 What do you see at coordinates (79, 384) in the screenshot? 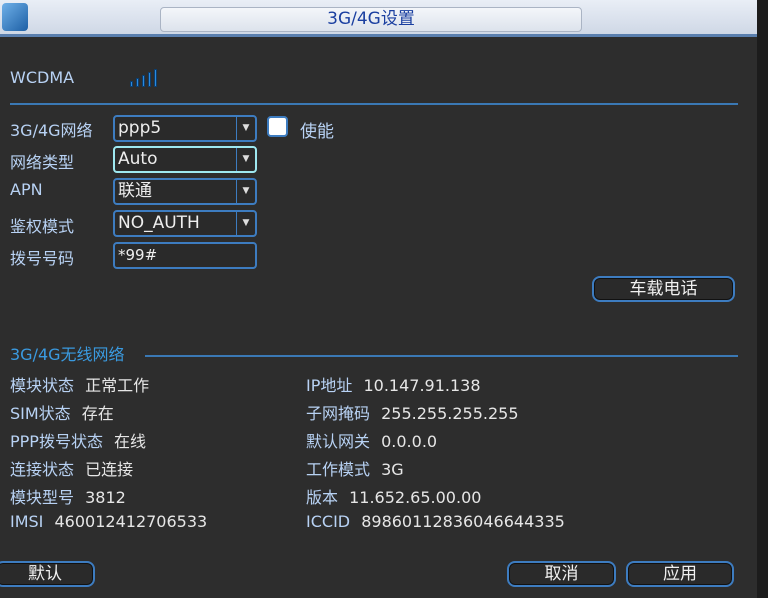
I see `info-row: 模块状态 正常工作` at bounding box center [79, 384].